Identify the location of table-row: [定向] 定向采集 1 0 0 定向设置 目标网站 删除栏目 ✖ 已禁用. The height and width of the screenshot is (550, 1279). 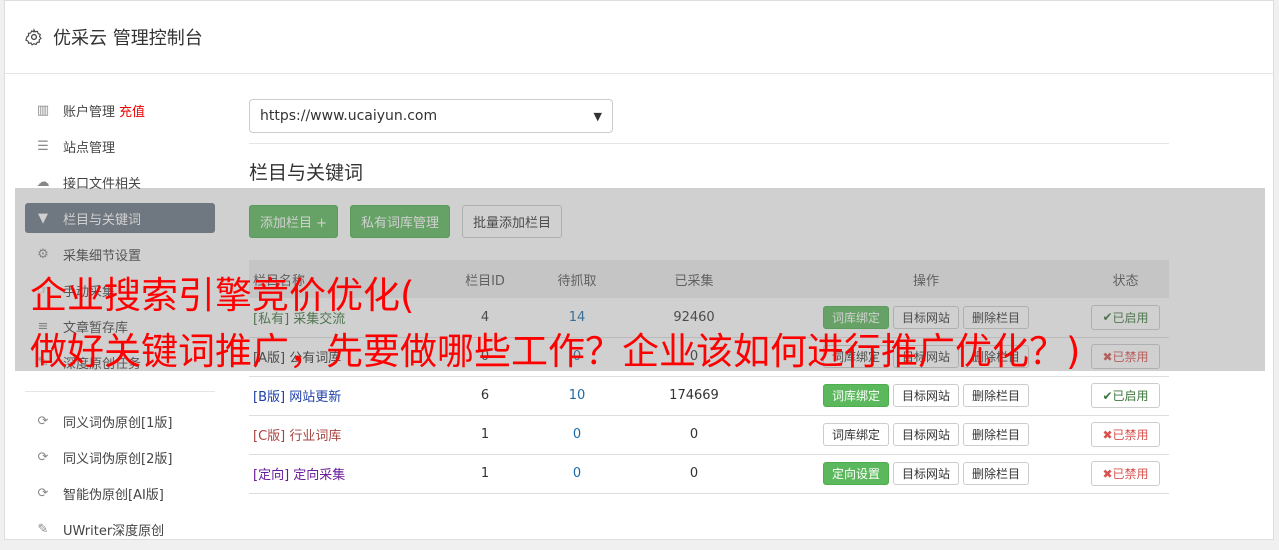
(709, 473).